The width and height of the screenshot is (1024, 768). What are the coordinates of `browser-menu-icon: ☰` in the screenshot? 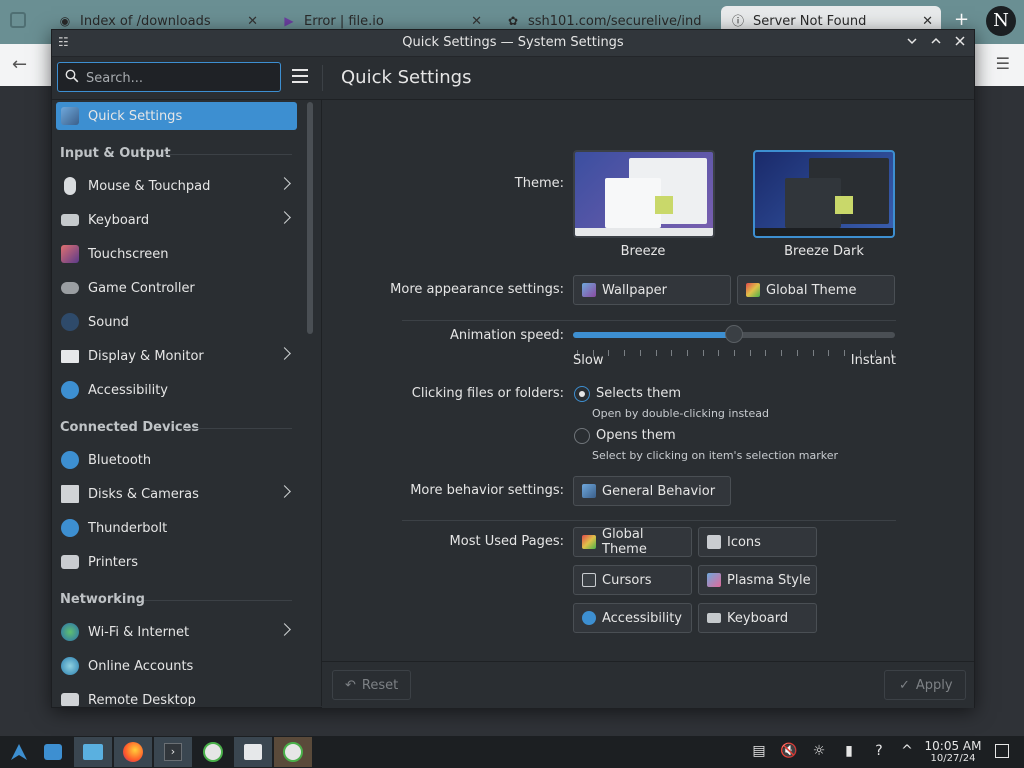 It's located at (1003, 63).